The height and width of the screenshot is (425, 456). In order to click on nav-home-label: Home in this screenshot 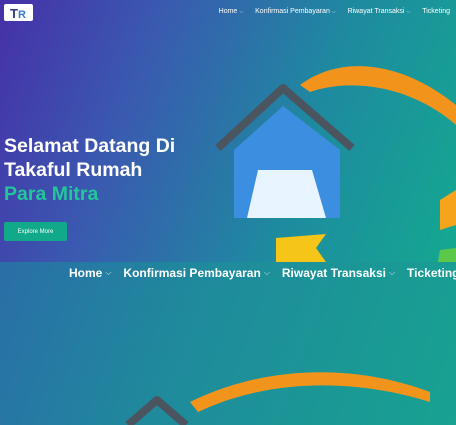, I will do `click(86, 273)`.